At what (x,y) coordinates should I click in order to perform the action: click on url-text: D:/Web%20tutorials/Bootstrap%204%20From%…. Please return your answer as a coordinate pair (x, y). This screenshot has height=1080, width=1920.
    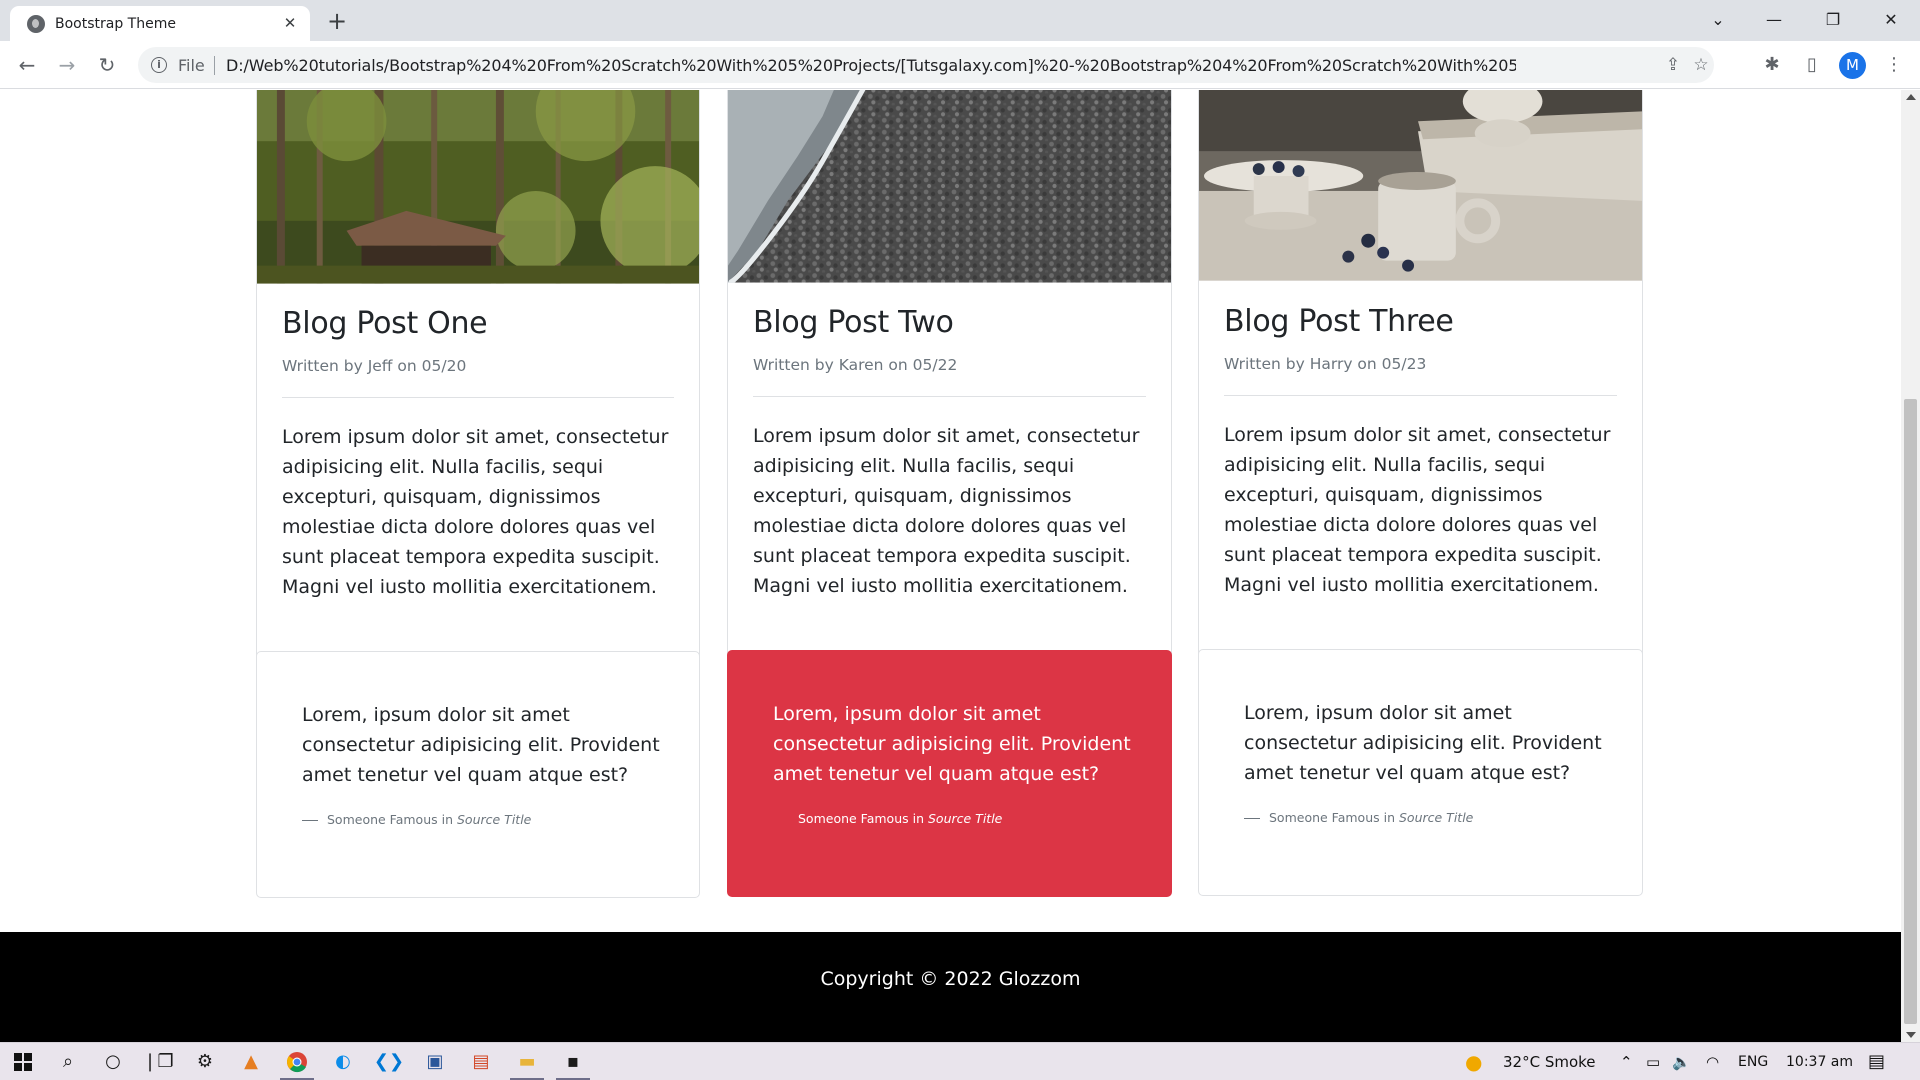
    Looking at the image, I should click on (871, 65).